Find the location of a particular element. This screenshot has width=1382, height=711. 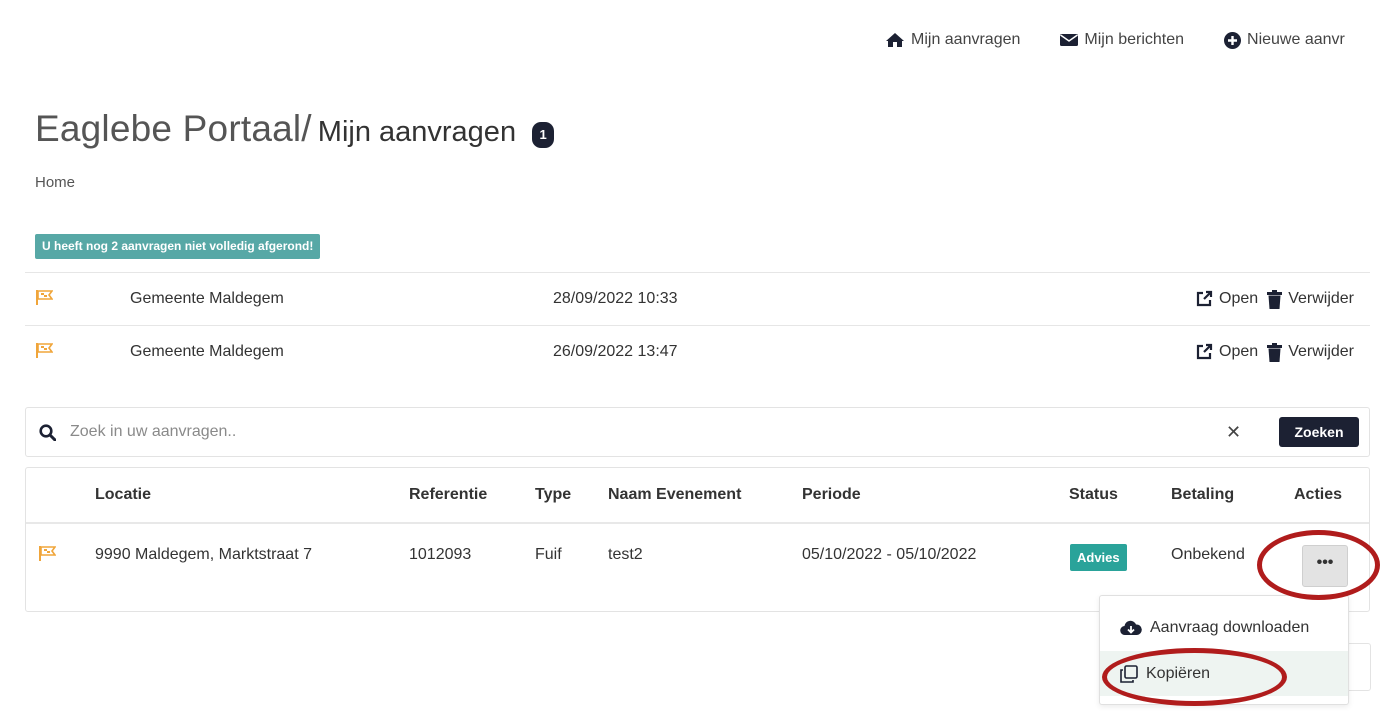

cloud-download-icon is located at coordinates (1131, 627).